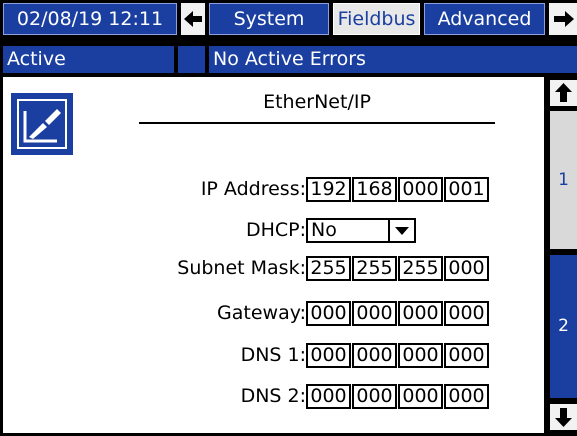 This screenshot has height=436, width=577. What do you see at coordinates (374, 313) in the screenshot?
I see `gateway-octet-2: 000` at bounding box center [374, 313].